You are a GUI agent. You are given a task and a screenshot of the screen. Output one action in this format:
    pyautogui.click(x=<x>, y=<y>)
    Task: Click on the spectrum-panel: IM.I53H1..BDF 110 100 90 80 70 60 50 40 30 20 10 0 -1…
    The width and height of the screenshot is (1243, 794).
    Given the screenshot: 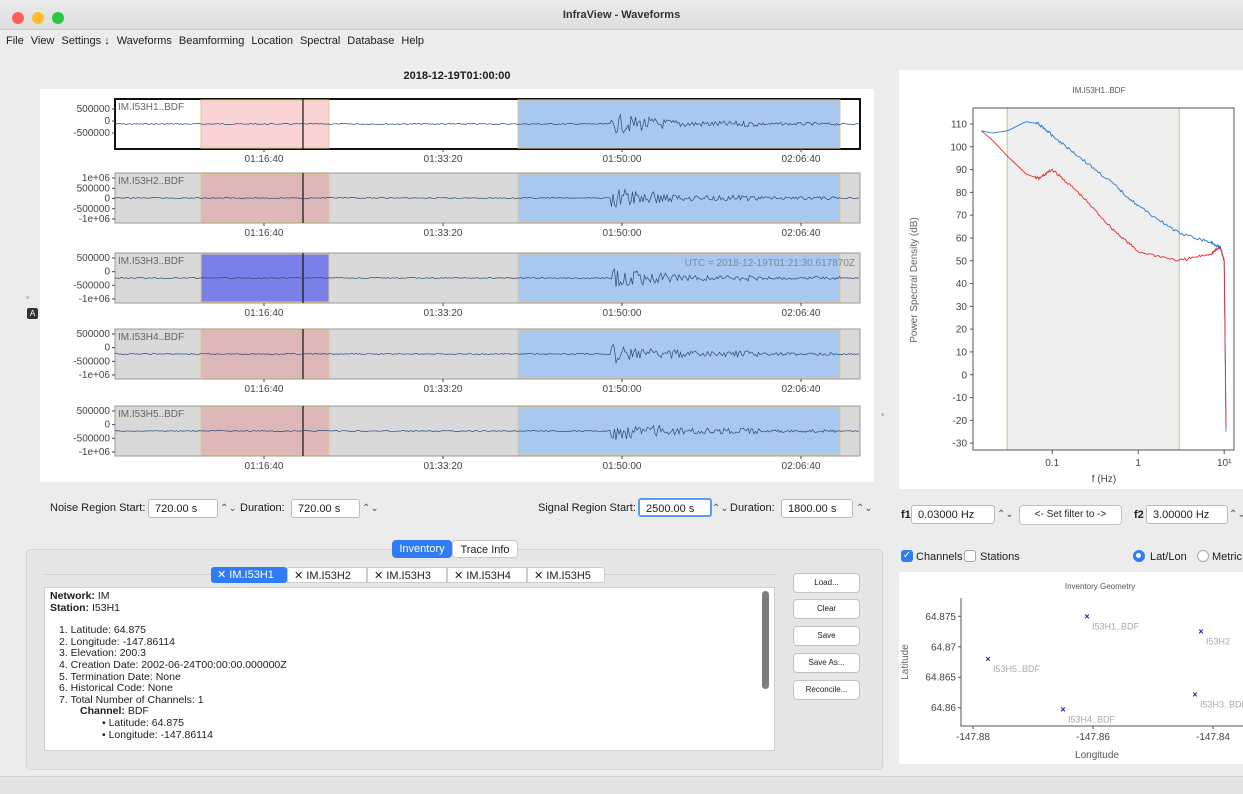 What is the action you would take?
    pyautogui.click(x=1071, y=279)
    